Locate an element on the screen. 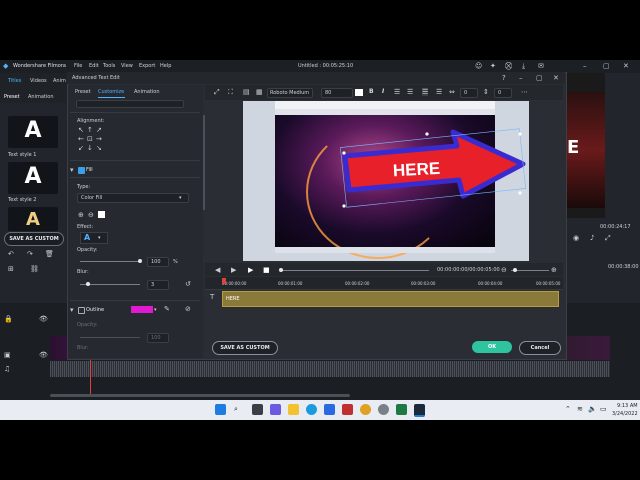  tray-chevron-icon: ⌃ is located at coordinates (568, 409).